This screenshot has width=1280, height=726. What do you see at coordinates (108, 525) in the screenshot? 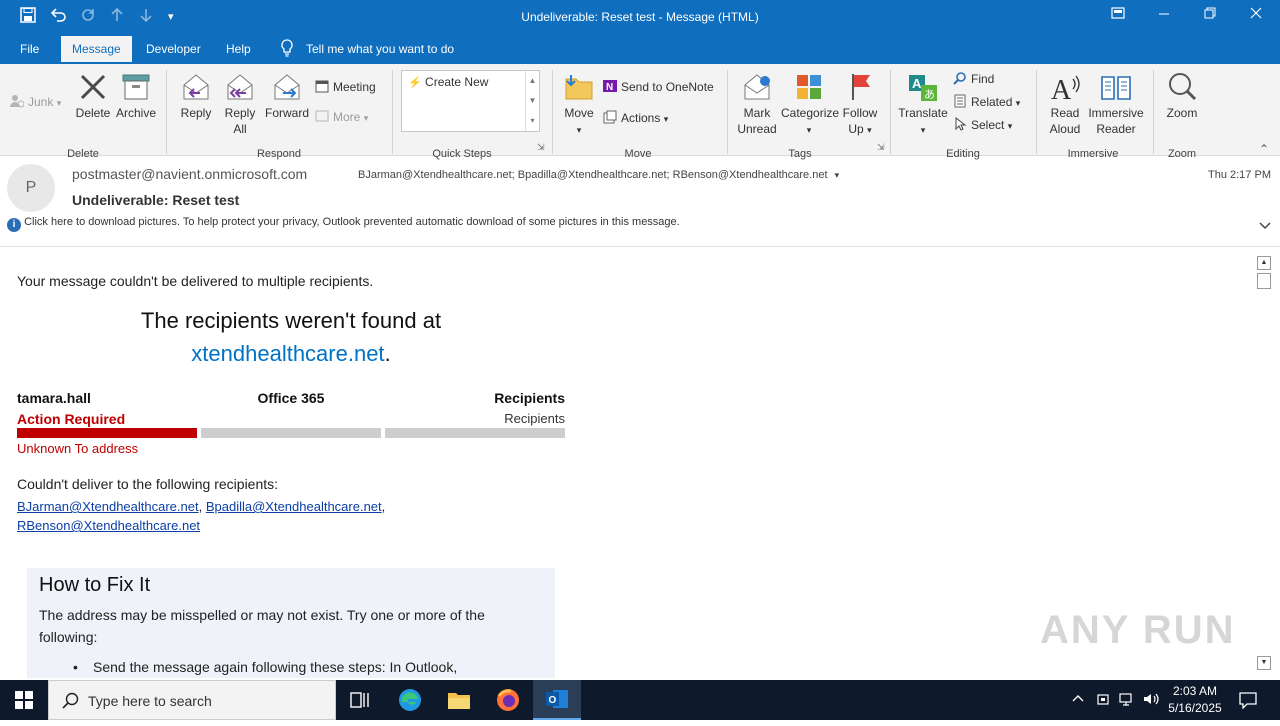
I see `recipient-link: RBenson@Xtendhealthcare.net` at bounding box center [108, 525].